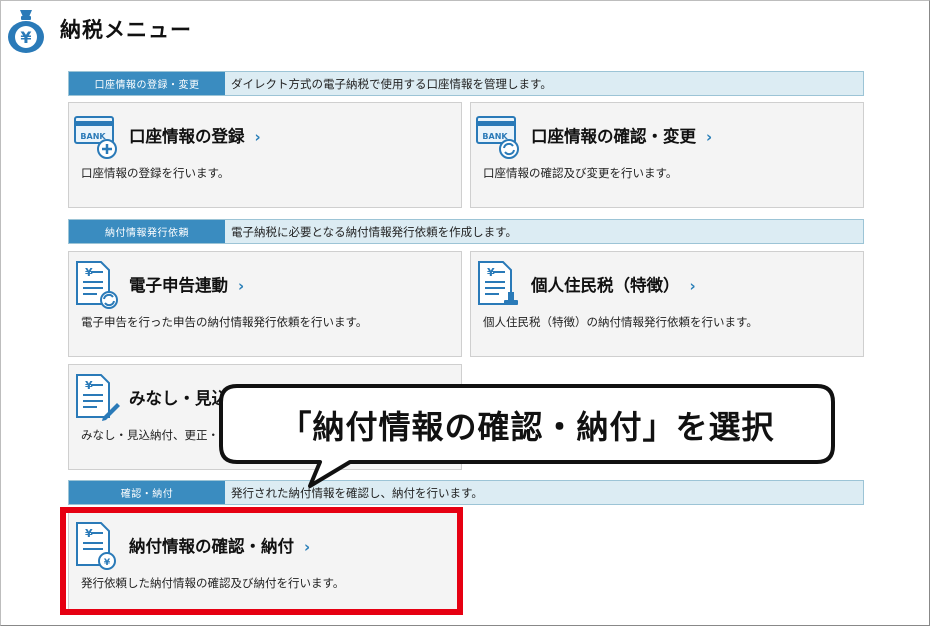  I want to click on card-title-change-account: 口座情報の確認・変更 ›, so click(621, 135).